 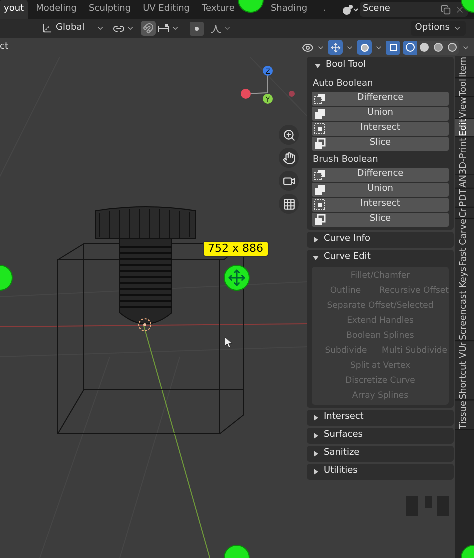 What do you see at coordinates (164, 29) in the screenshot?
I see `snap-target-icon` at bounding box center [164, 29].